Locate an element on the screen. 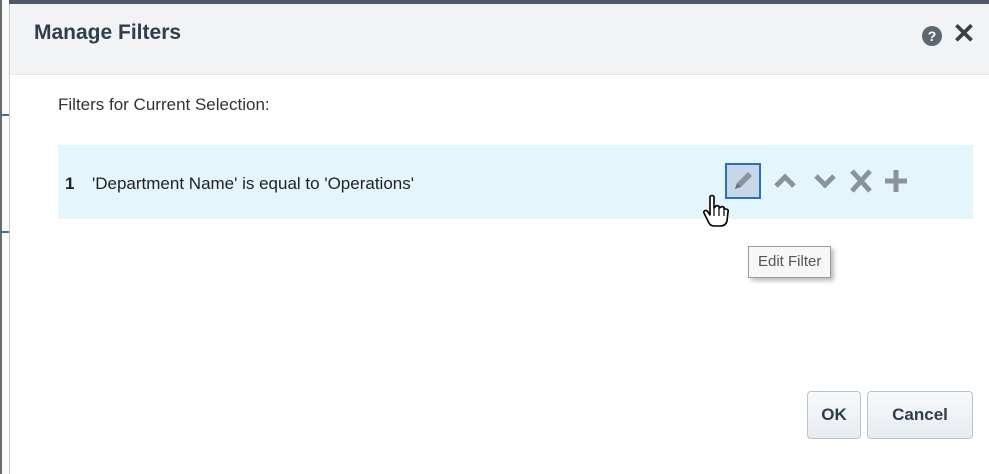 The height and width of the screenshot is (474, 989). add-filter-button is located at coordinates (896, 181).